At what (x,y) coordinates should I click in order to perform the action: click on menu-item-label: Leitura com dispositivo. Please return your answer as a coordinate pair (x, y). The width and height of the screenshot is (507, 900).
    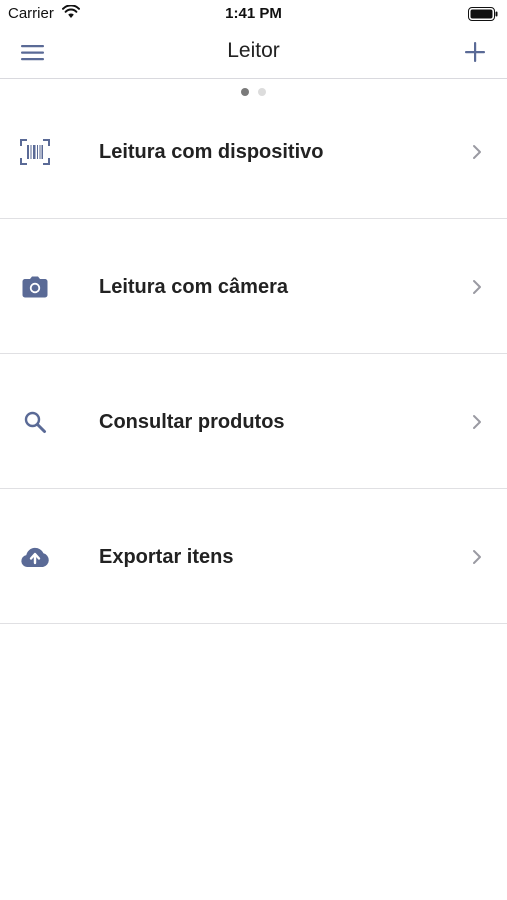
    Looking at the image, I should click on (211, 152).